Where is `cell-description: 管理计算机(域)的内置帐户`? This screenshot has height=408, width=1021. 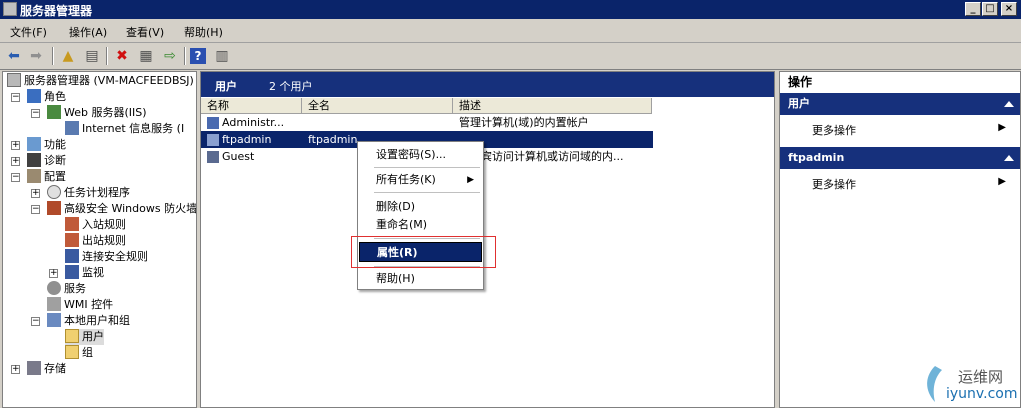
cell-description: 管理计算机(域)的内置帐户 is located at coordinates (524, 122).